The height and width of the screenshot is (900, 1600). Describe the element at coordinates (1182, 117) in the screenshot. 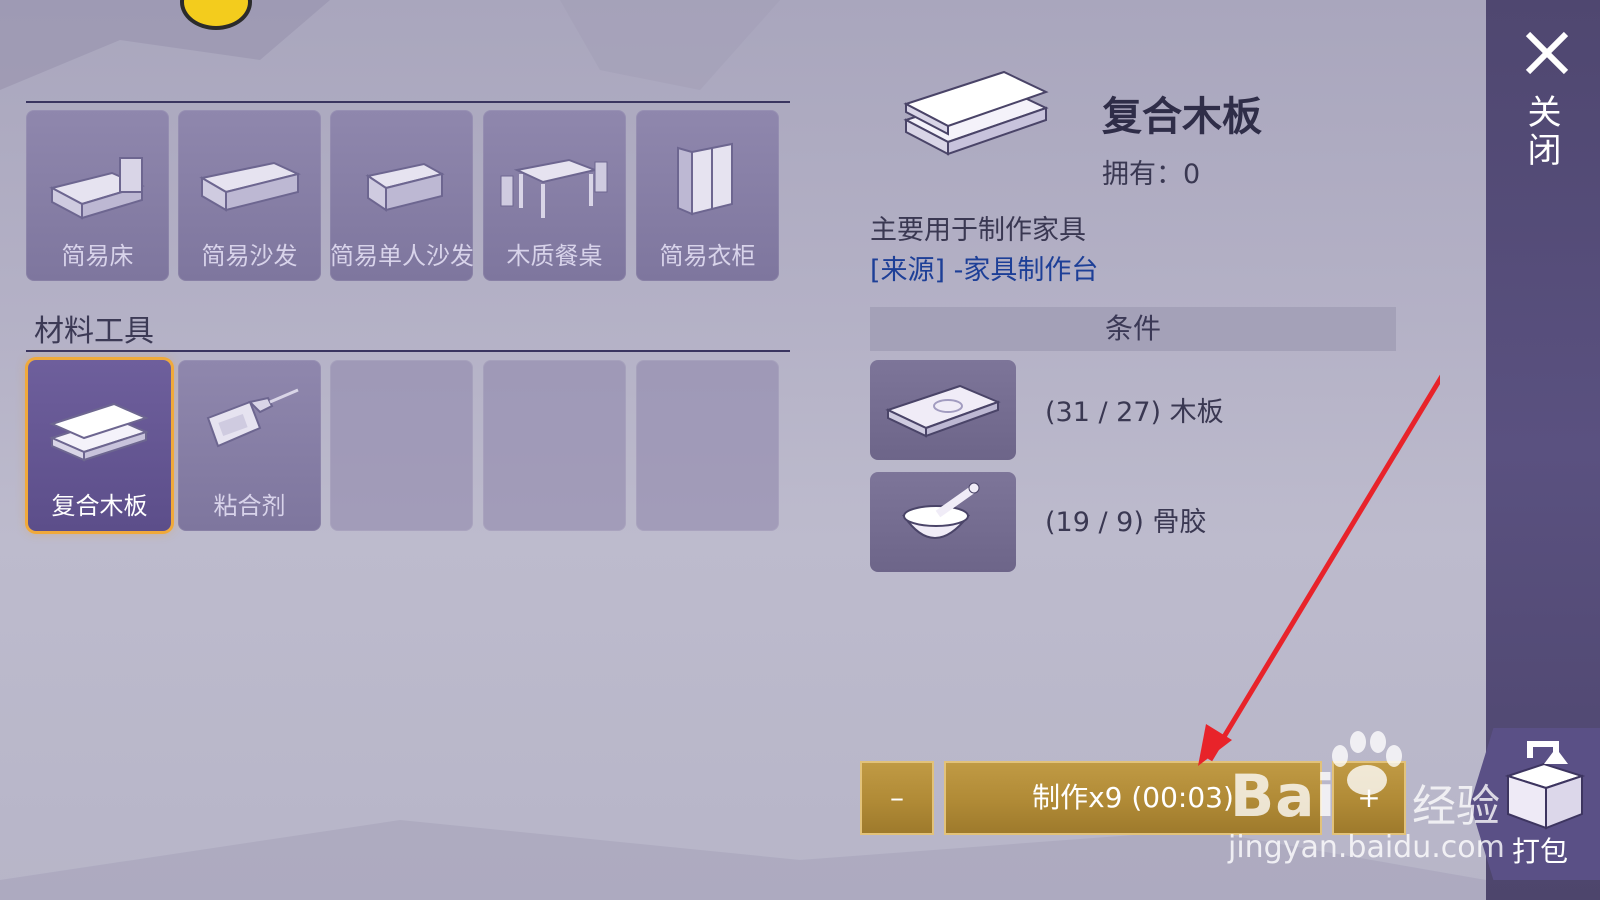

I see `detail-item-name: 复合木板` at that location.